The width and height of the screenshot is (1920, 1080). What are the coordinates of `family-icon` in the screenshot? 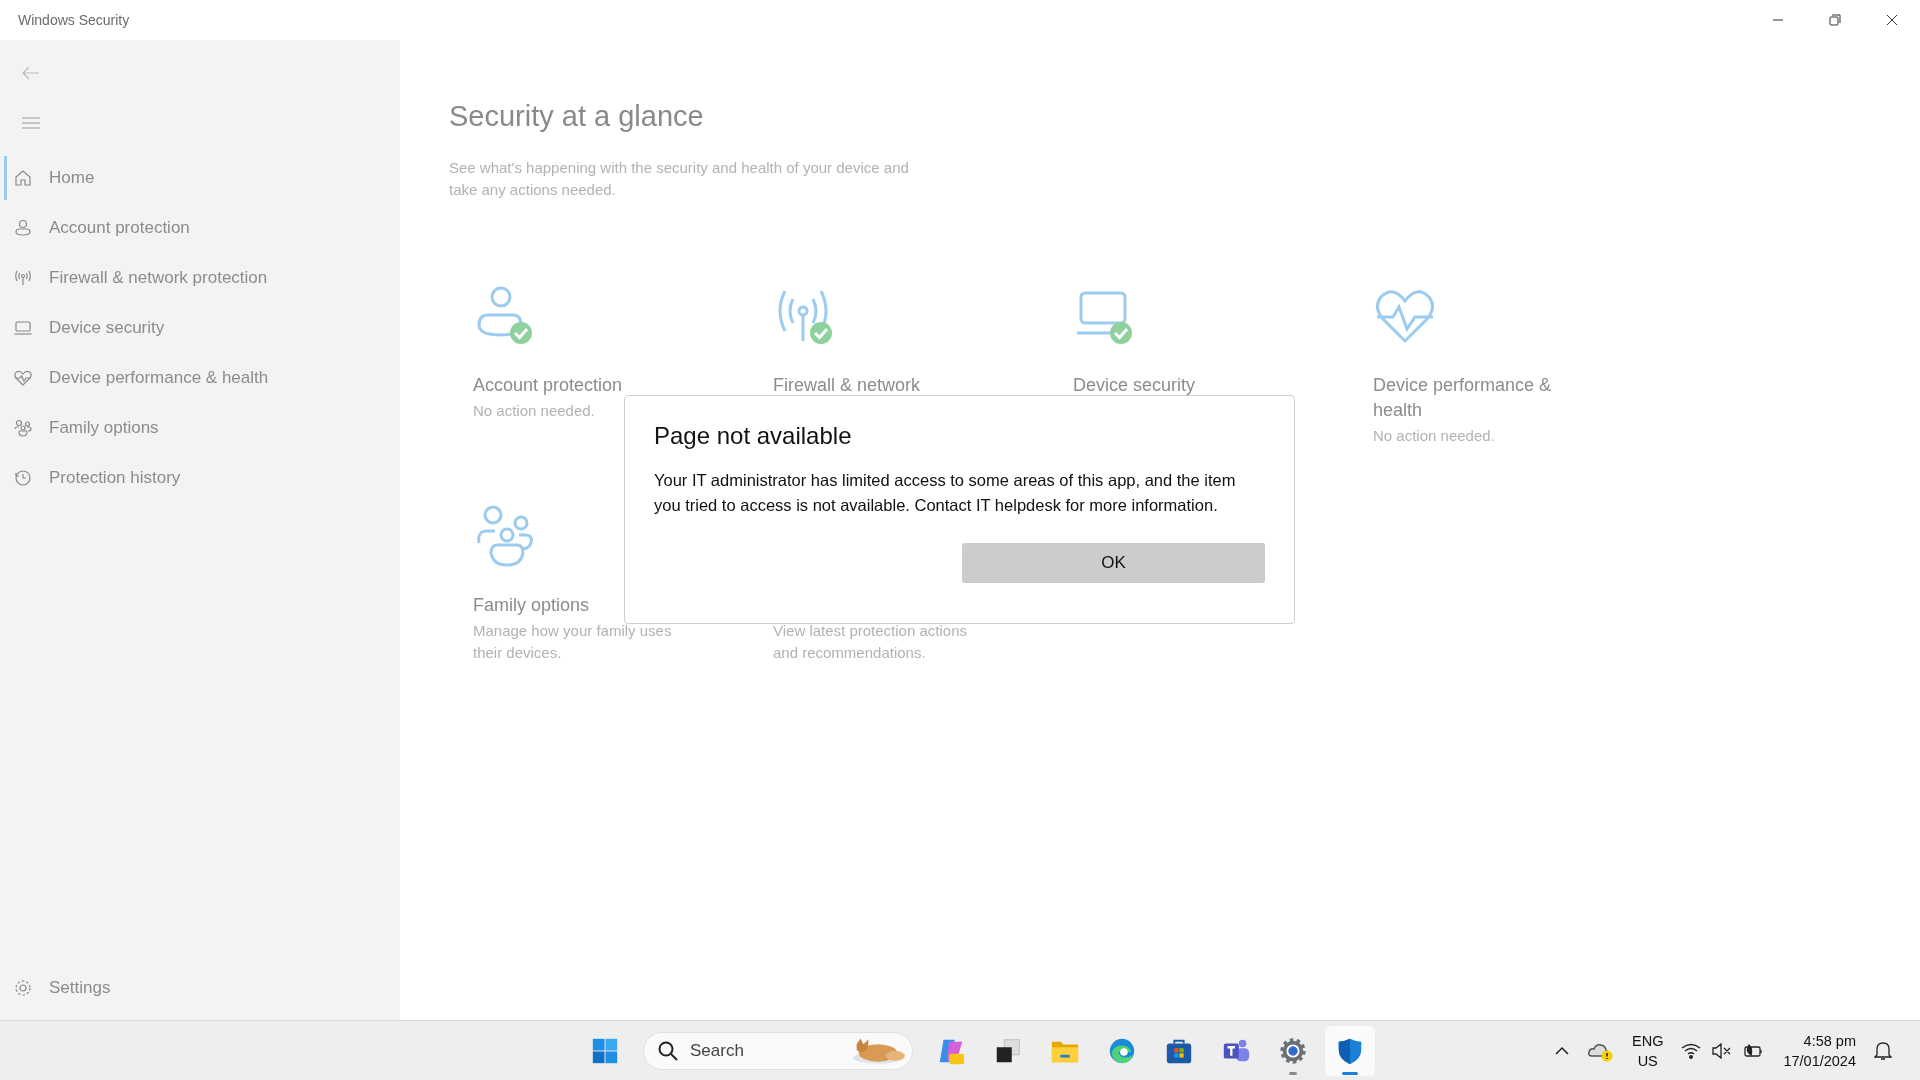 It's located at (23, 428).